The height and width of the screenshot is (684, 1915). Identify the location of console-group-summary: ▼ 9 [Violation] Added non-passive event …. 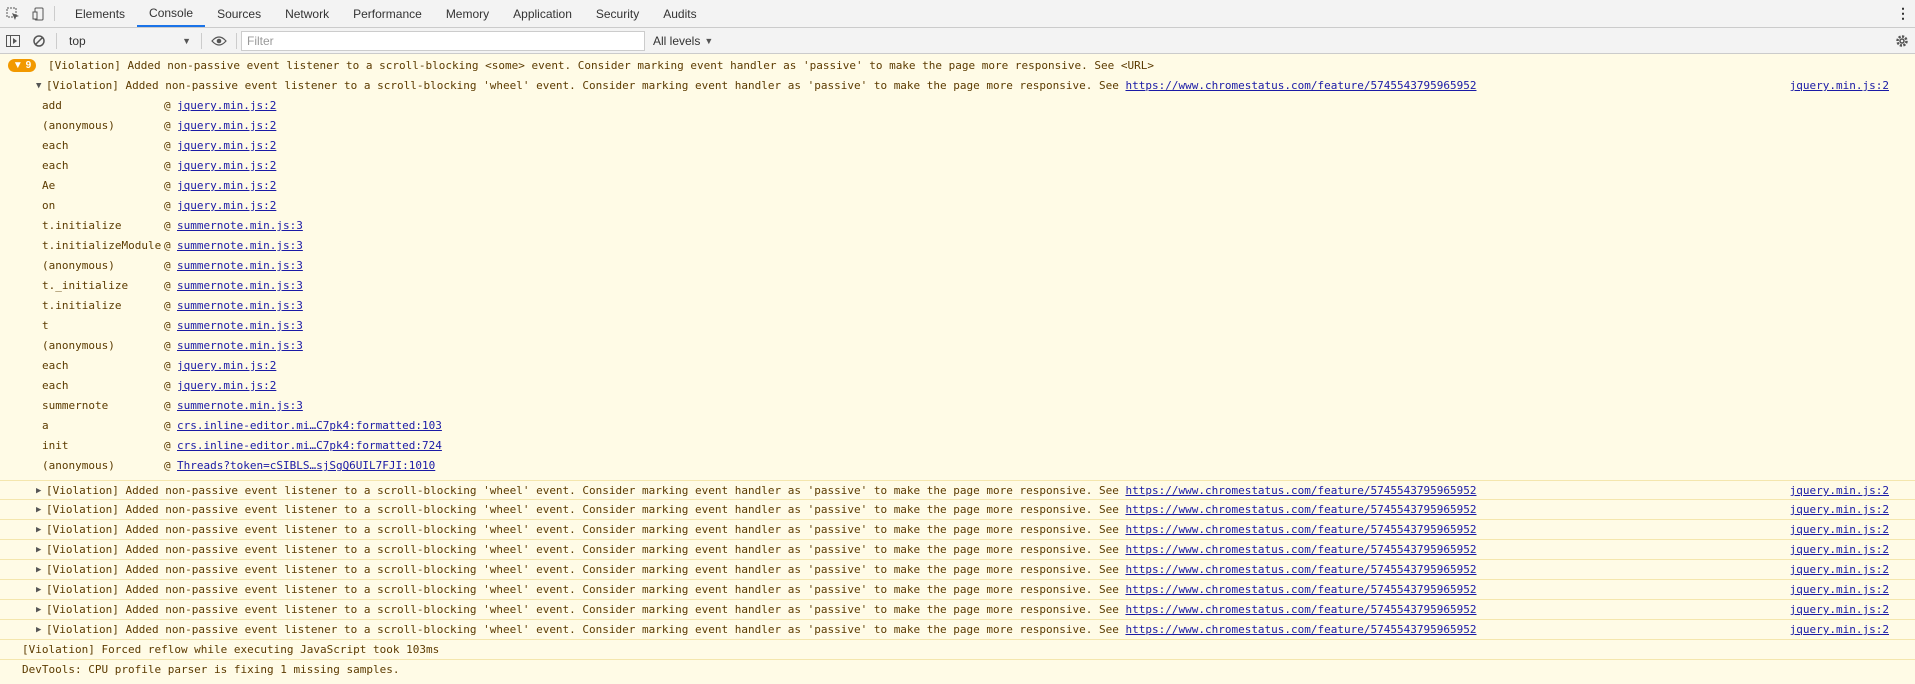
(957, 66).